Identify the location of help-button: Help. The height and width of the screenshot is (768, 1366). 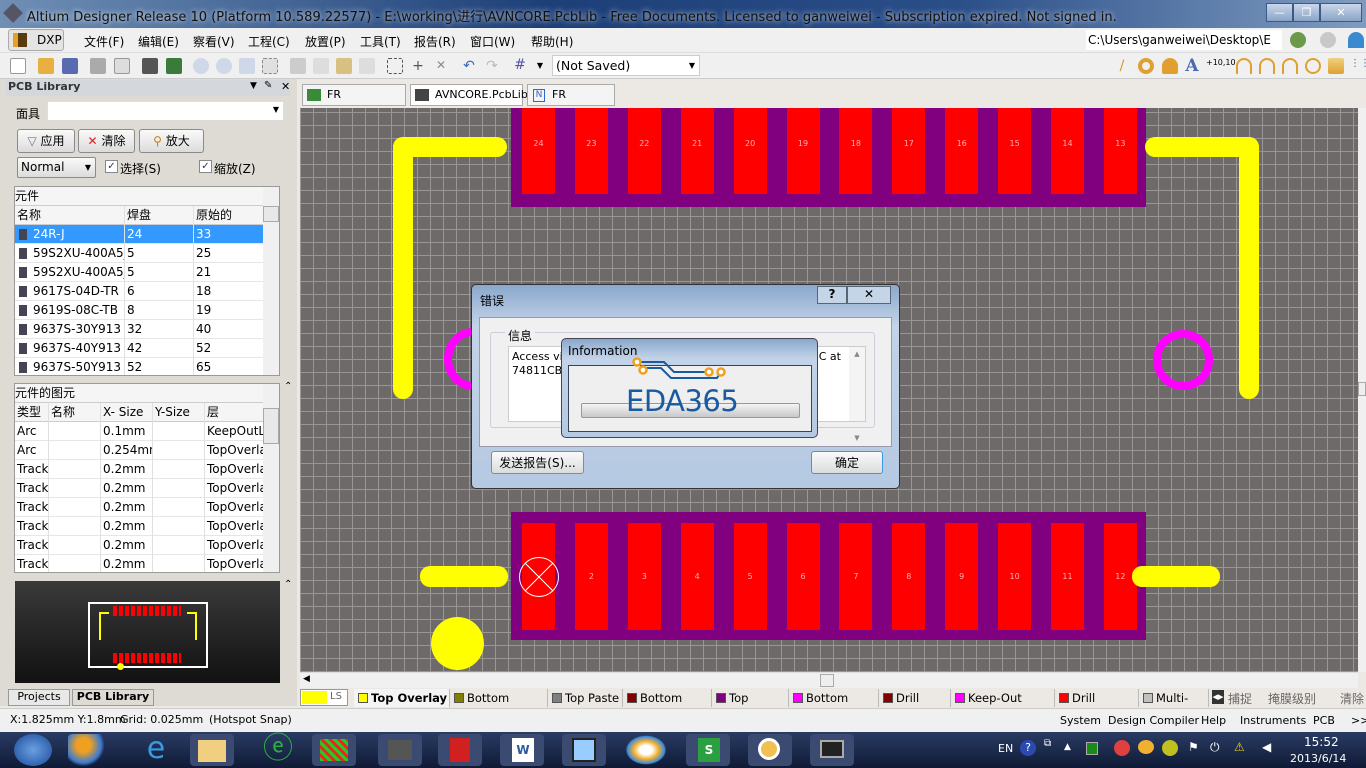
(1213, 720).